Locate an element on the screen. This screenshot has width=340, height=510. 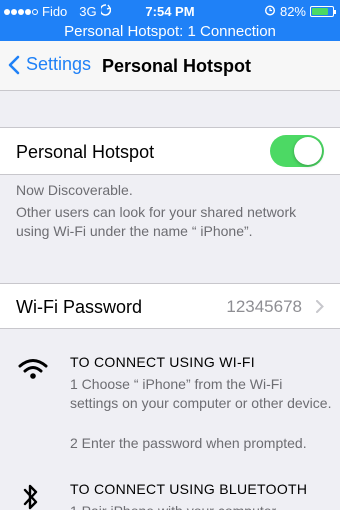
battery-icon is located at coordinates (323, 11).